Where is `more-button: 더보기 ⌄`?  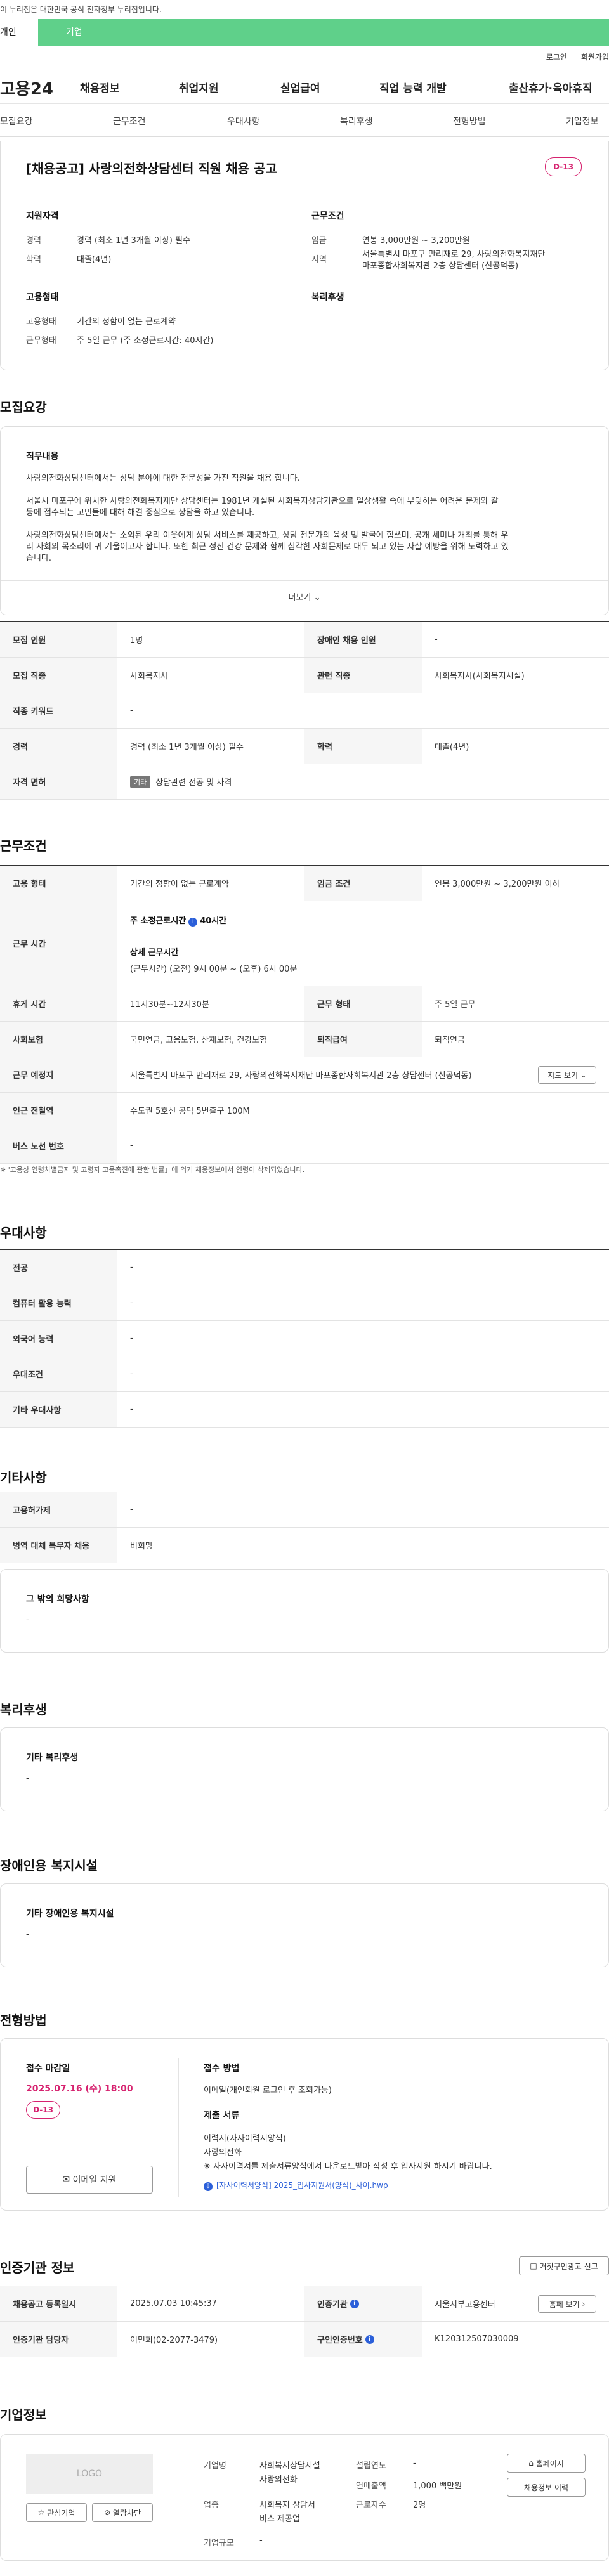
more-button: 더보기 ⌄ is located at coordinates (304, 598).